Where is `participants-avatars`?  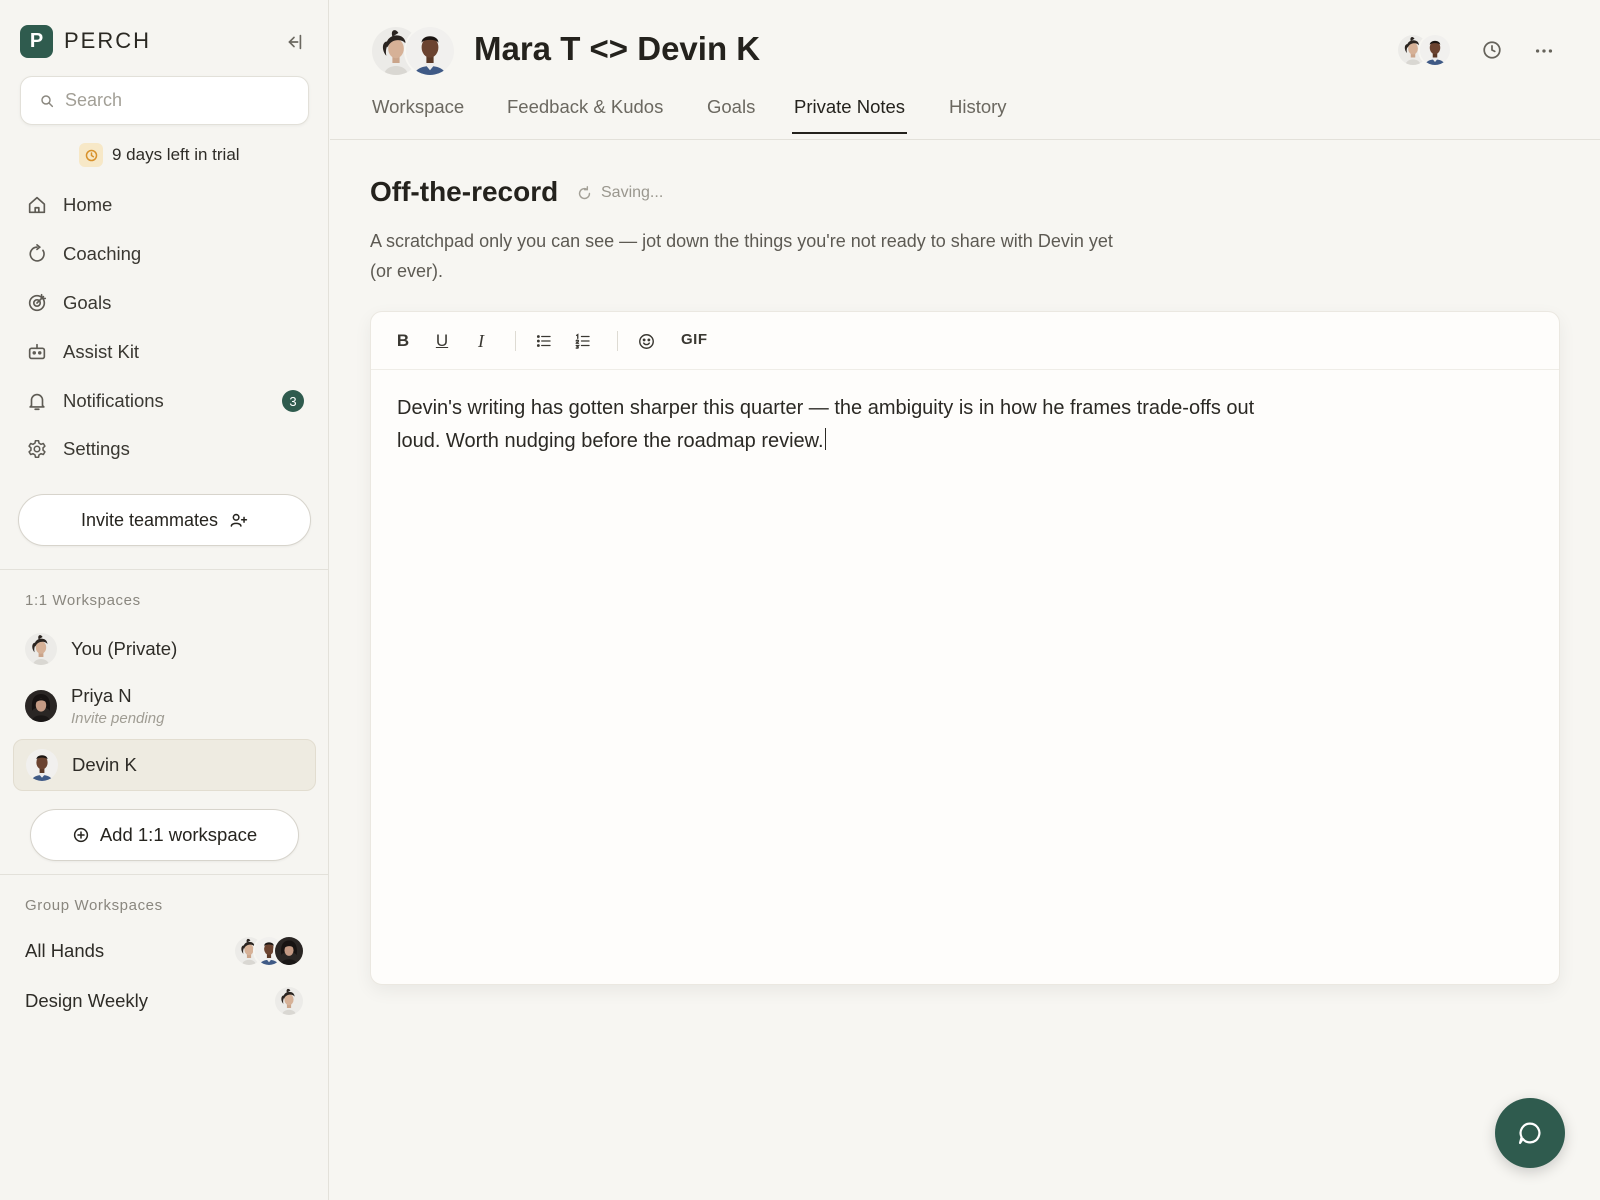 participants-avatars is located at coordinates (1424, 50).